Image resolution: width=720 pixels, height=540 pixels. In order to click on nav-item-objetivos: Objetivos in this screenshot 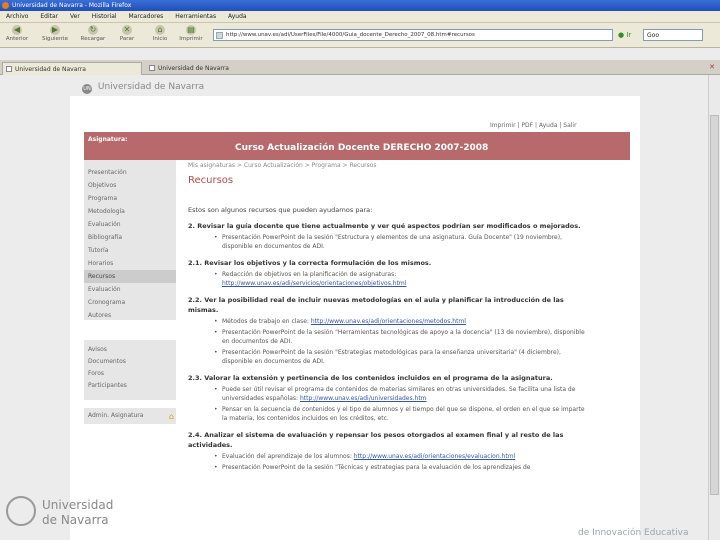, I will do `click(130, 185)`.